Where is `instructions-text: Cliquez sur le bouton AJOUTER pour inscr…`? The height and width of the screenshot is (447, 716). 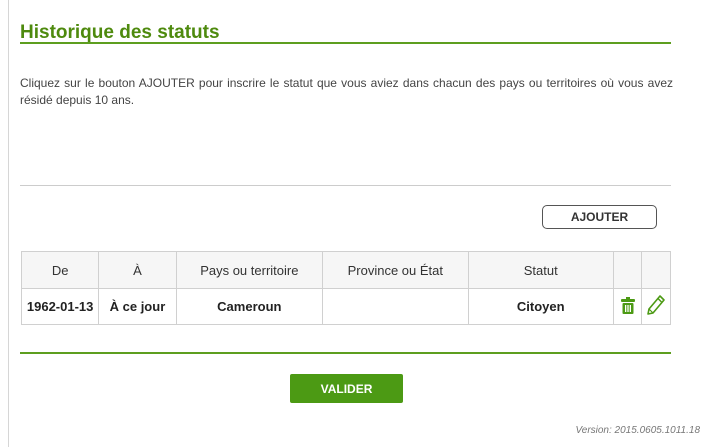
instructions-text: Cliquez sur le bouton AJOUTER pour inscr… is located at coordinates (346, 91).